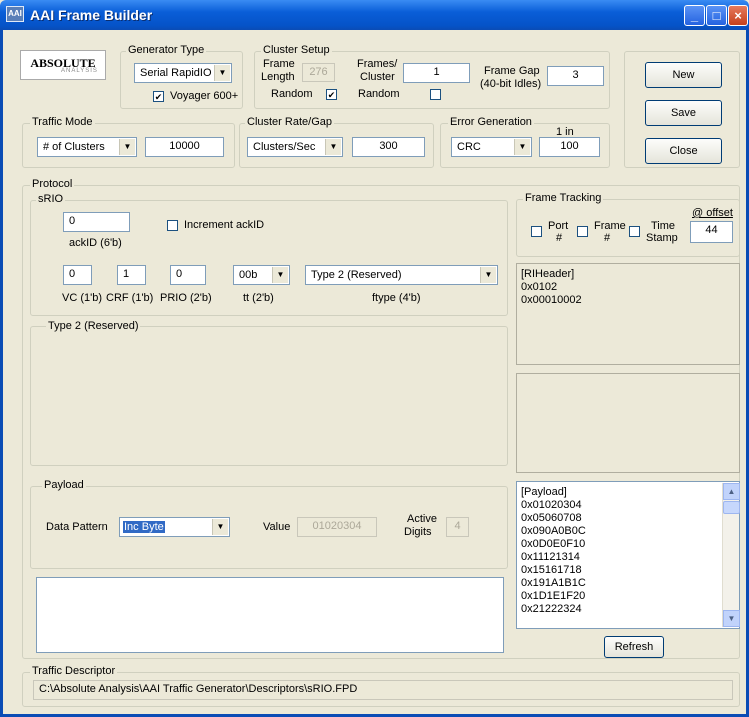  What do you see at coordinates (131, 275) in the screenshot?
I see `crf-field: 1` at bounding box center [131, 275].